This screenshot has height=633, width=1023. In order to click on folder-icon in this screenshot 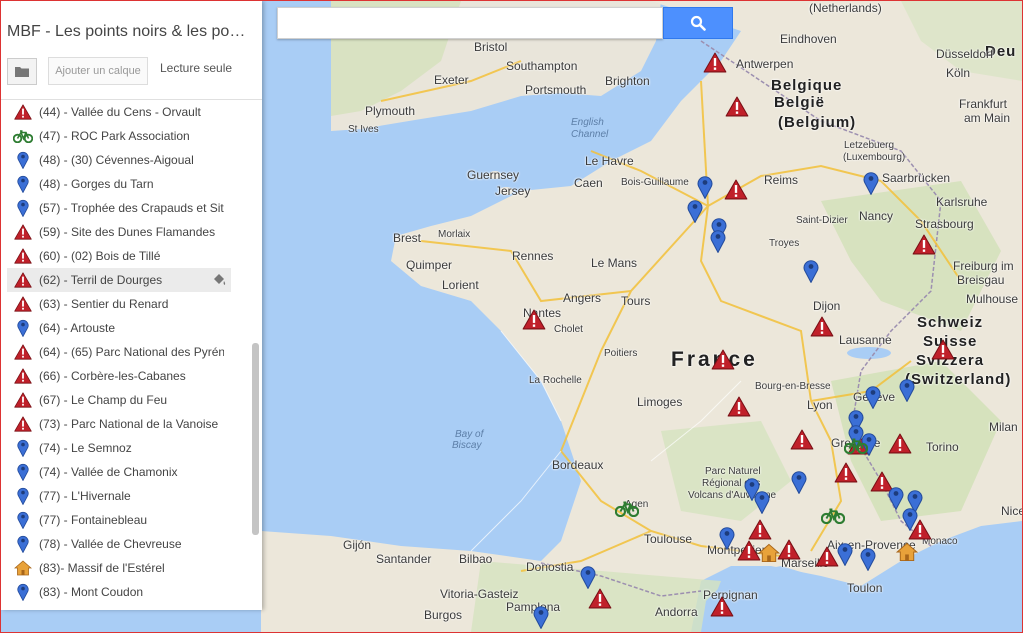, I will do `click(22, 72)`.